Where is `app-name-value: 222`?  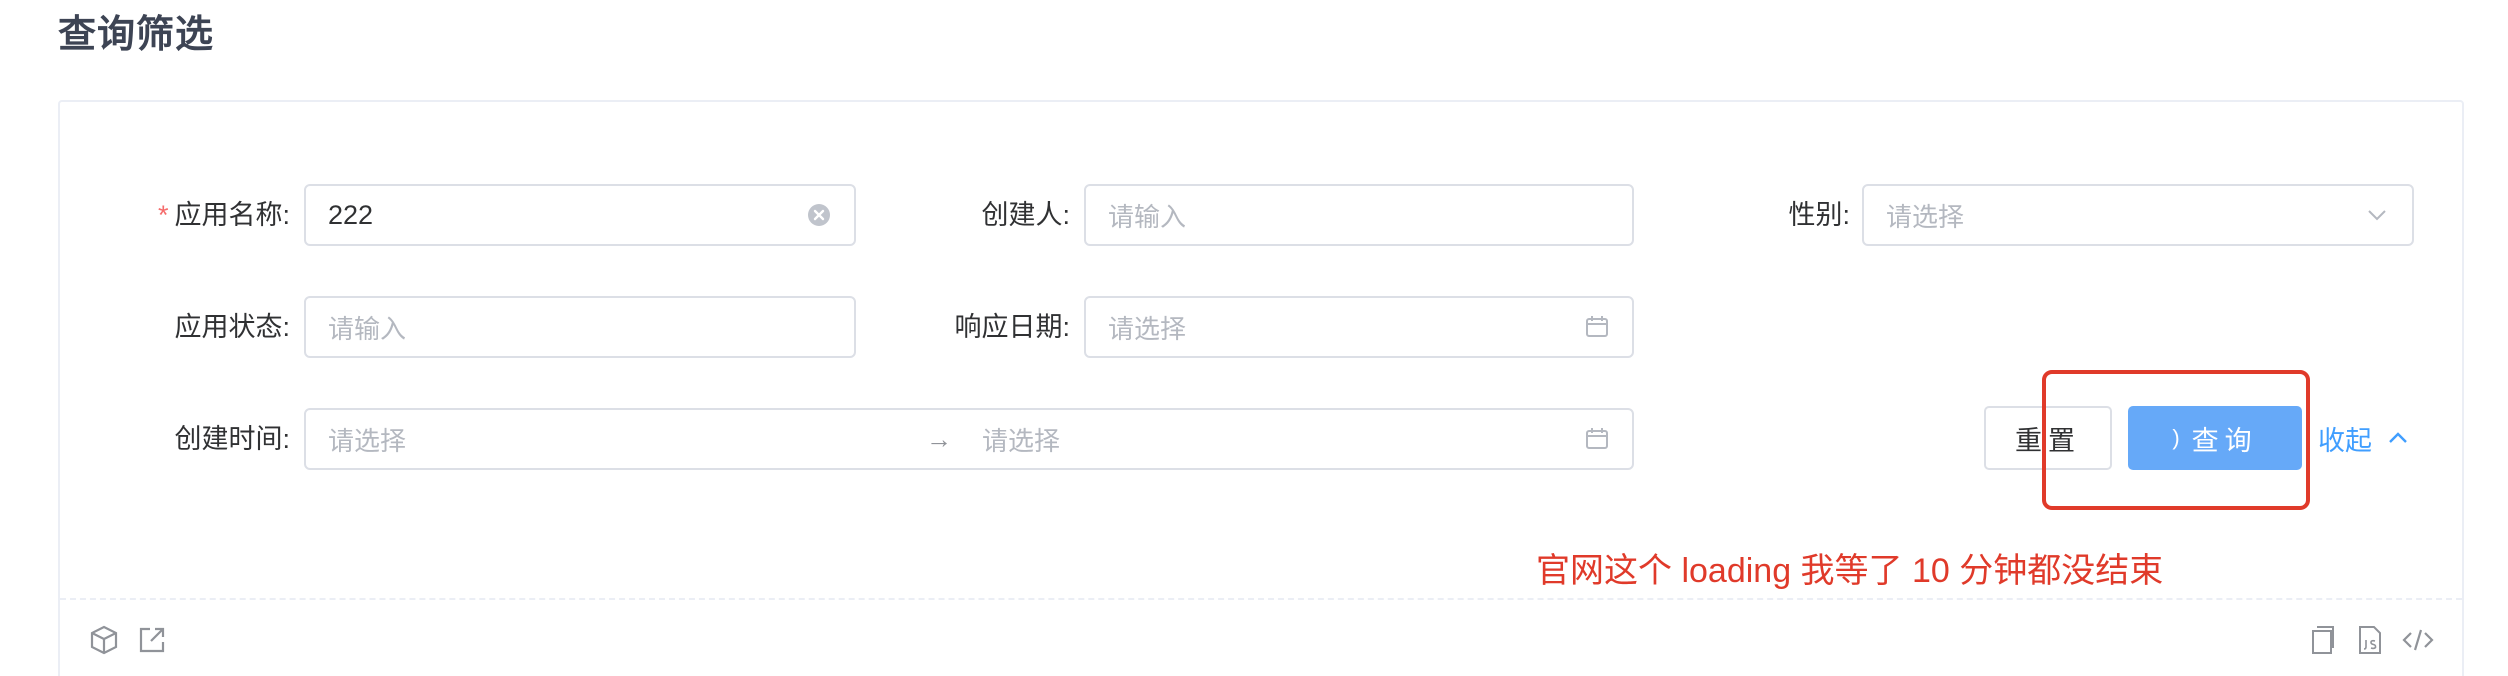
app-name-value: 222 is located at coordinates (351, 214).